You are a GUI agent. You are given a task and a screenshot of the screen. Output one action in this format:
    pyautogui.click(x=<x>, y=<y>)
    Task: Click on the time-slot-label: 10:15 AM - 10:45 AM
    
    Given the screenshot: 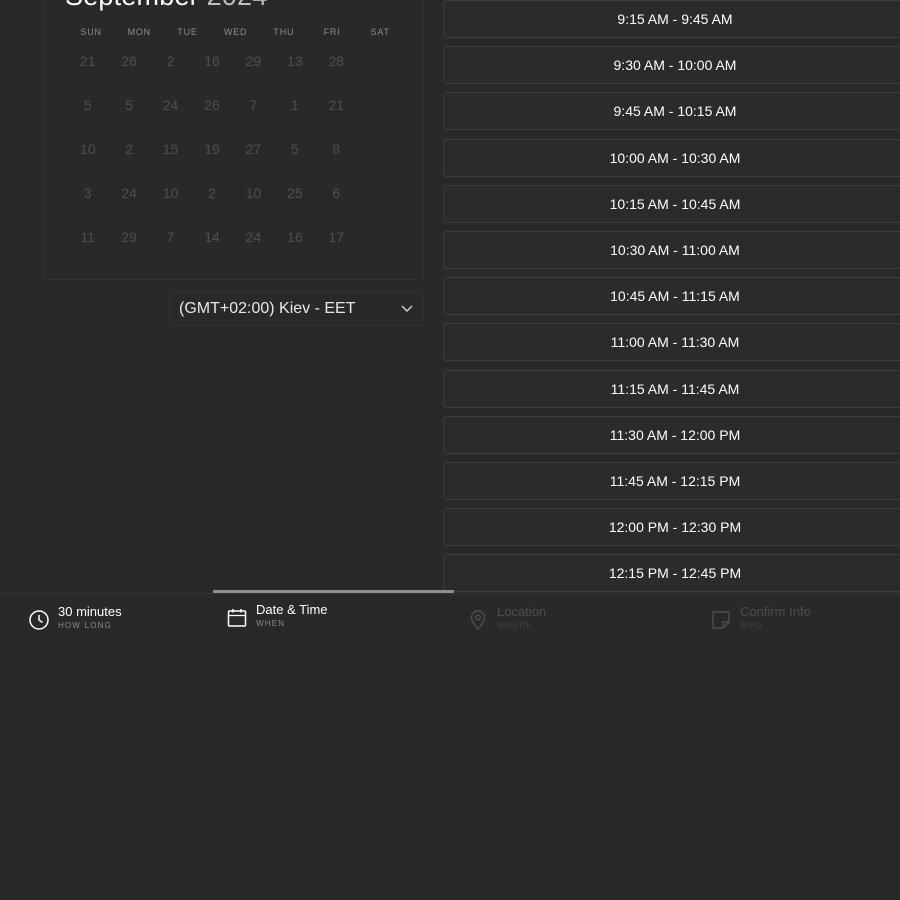 What is the action you would take?
    pyautogui.click(x=675, y=203)
    